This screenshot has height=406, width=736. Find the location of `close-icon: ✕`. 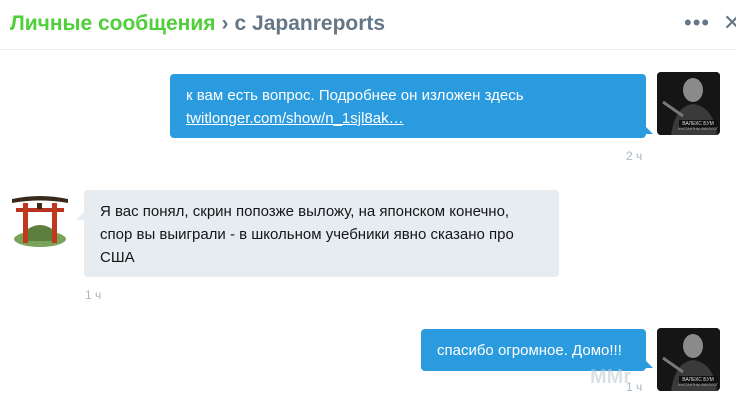

close-icon: ✕ is located at coordinates (729, 23).